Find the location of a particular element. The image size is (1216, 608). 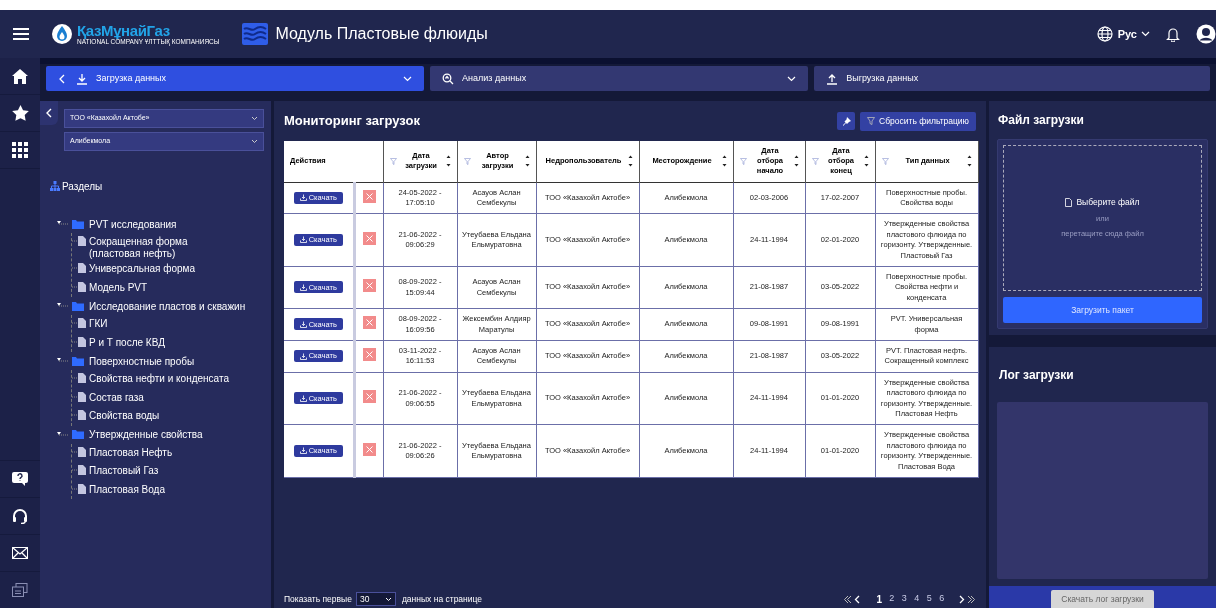

tree-leaf-item: Универсальная форма is located at coordinates (164, 269).